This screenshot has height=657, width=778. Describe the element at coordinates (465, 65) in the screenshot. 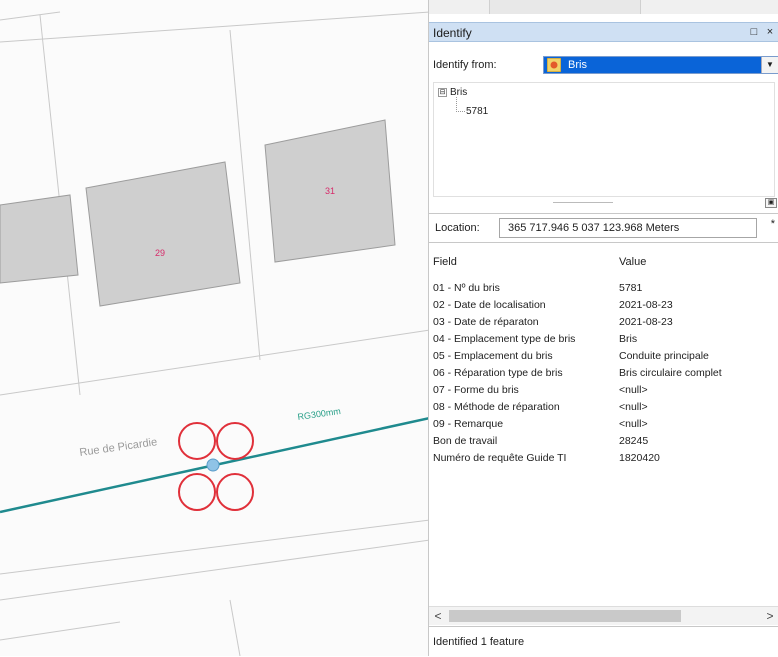

I see `identify-from-label: Identify from:` at that location.